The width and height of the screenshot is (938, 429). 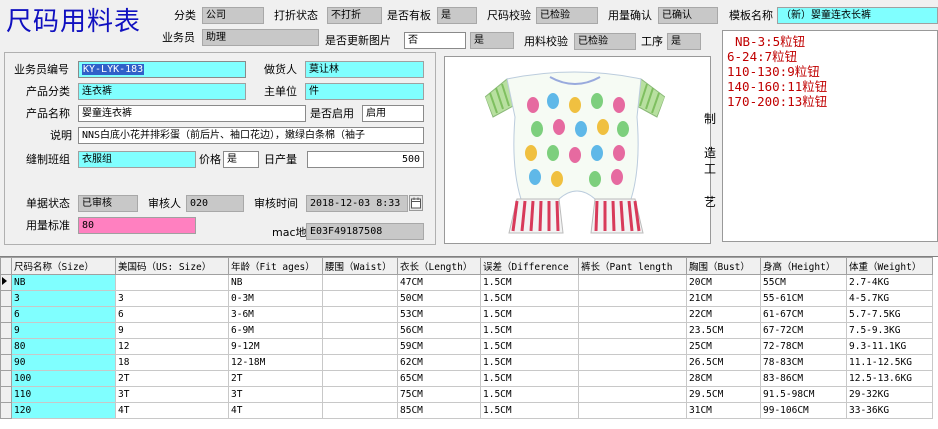 What do you see at coordinates (688, 15) in the screenshot?
I see `usage-confirm-field: 已确认` at bounding box center [688, 15].